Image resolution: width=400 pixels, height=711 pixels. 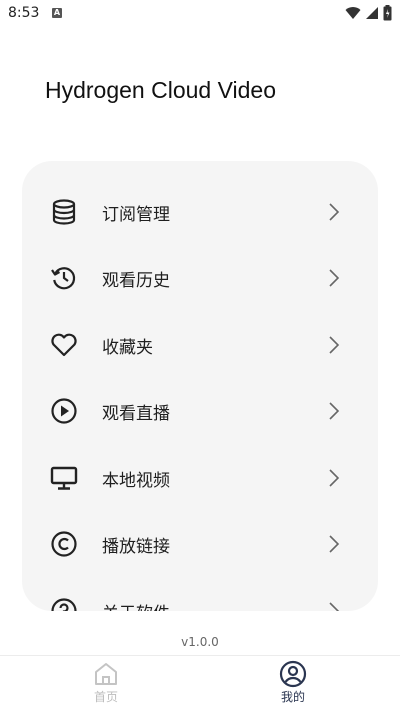 What do you see at coordinates (387, 13) in the screenshot?
I see `battery-icon` at bounding box center [387, 13].